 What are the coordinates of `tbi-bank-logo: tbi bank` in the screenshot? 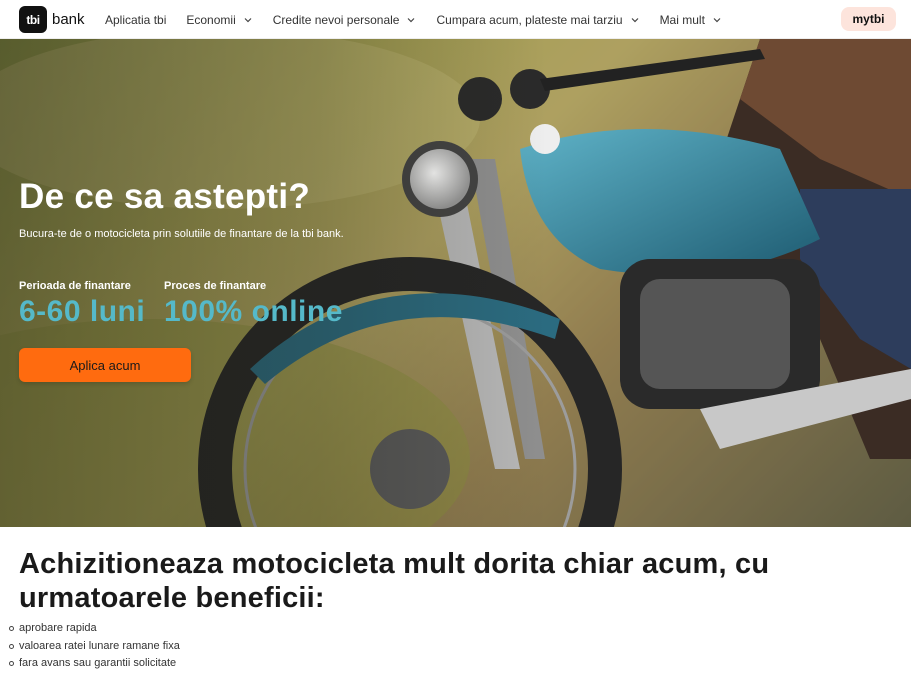 It's located at (52, 19).